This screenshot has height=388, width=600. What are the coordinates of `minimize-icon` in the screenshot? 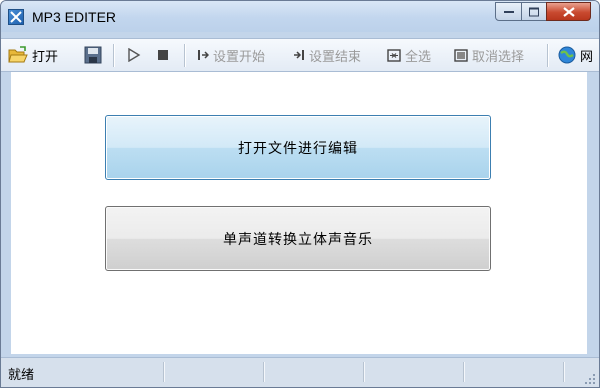 It's located at (508, 11).